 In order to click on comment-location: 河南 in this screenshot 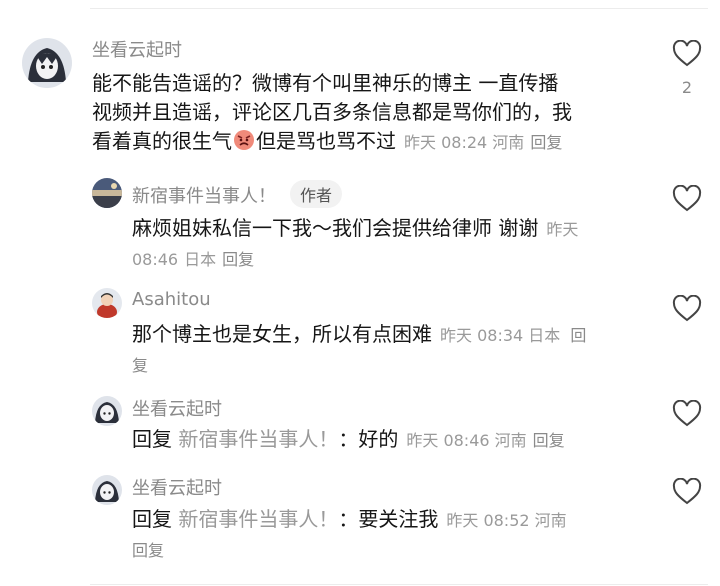, I will do `click(508, 142)`.